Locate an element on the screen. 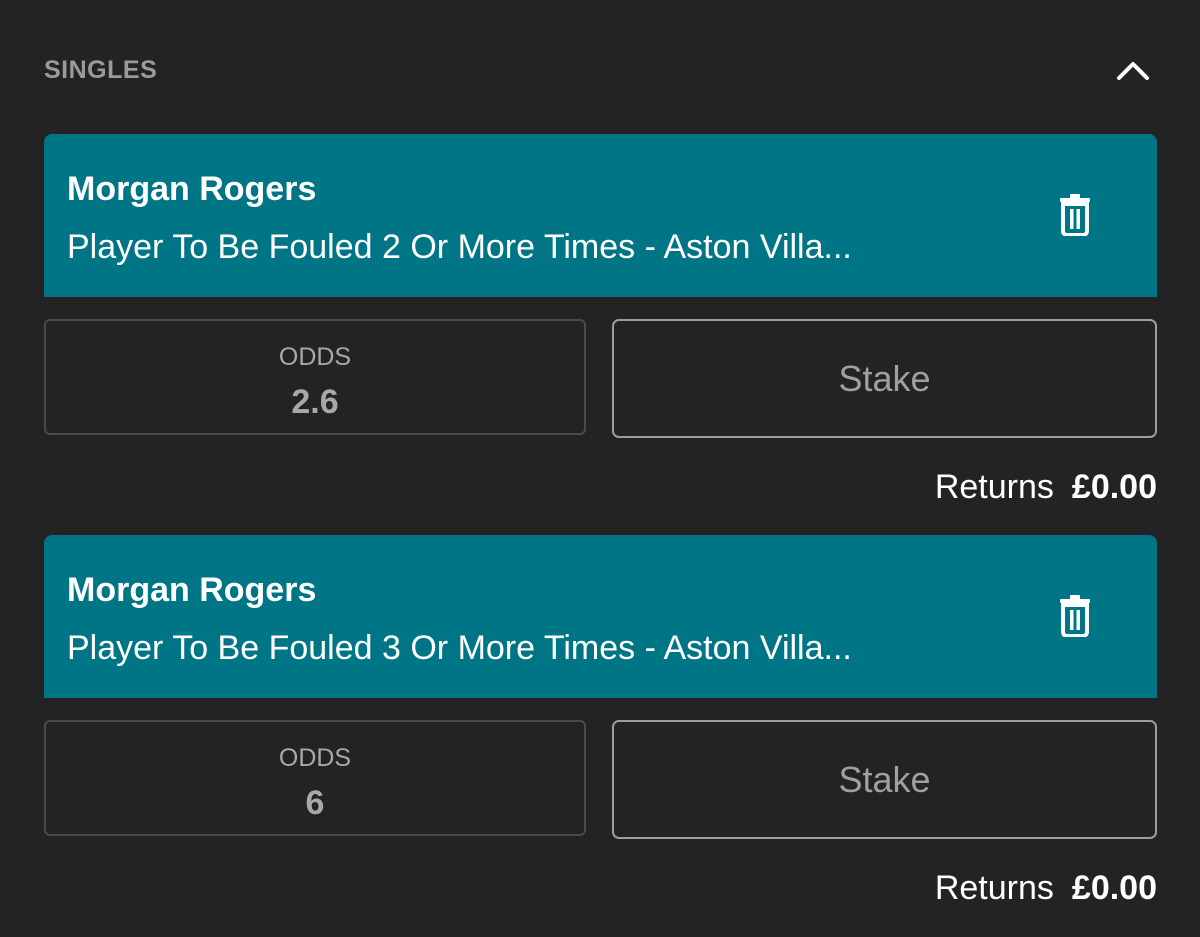 This screenshot has height=937, width=1200. odds-value: 2.6 is located at coordinates (315, 402).